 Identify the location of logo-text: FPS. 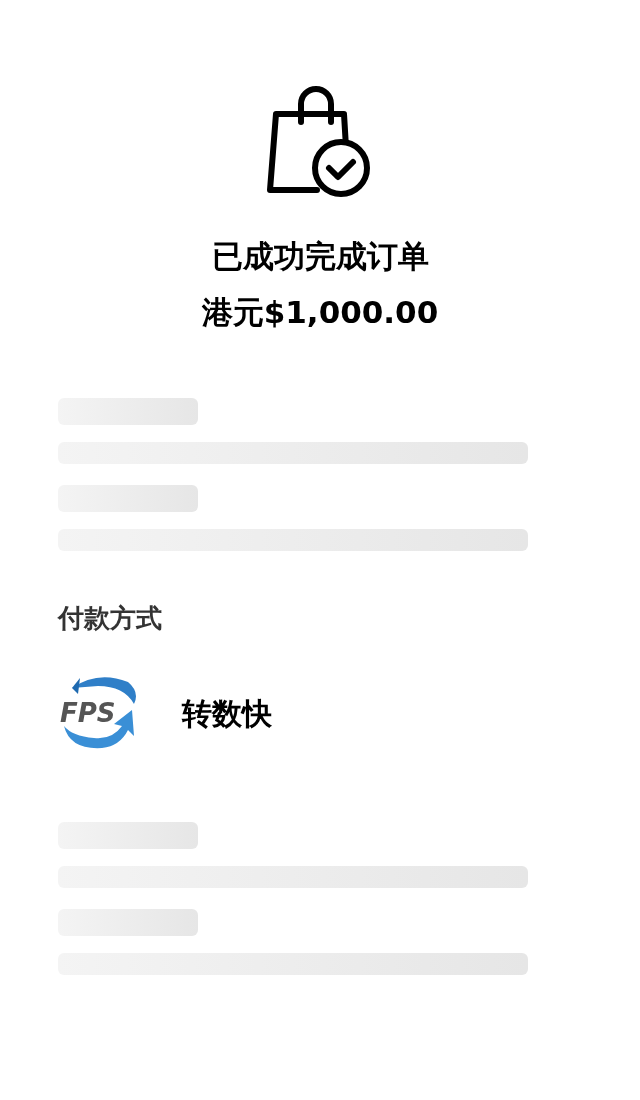
(88, 713).